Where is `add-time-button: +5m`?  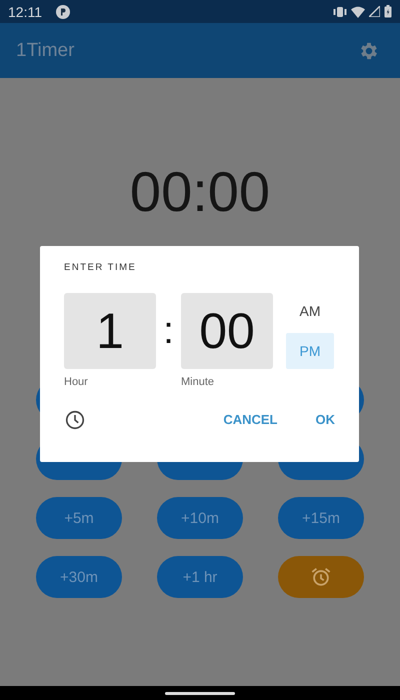 add-time-button: +5m is located at coordinates (79, 518).